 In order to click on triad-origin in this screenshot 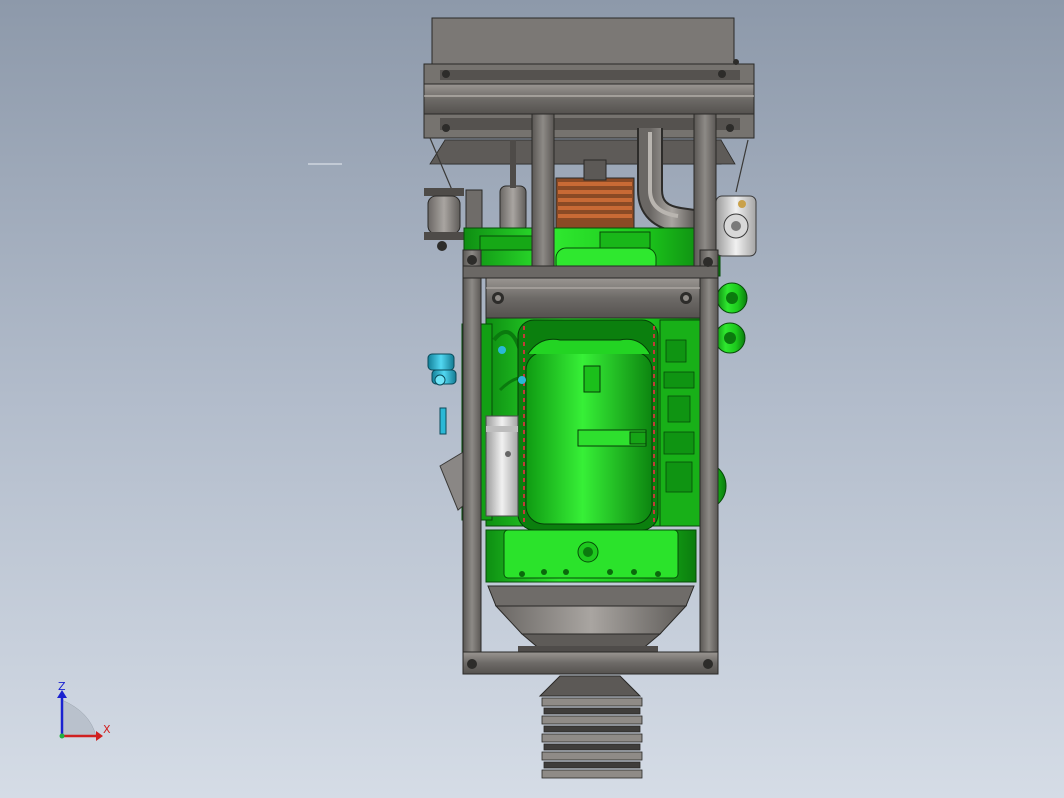, I will do `click(62, 736)`.